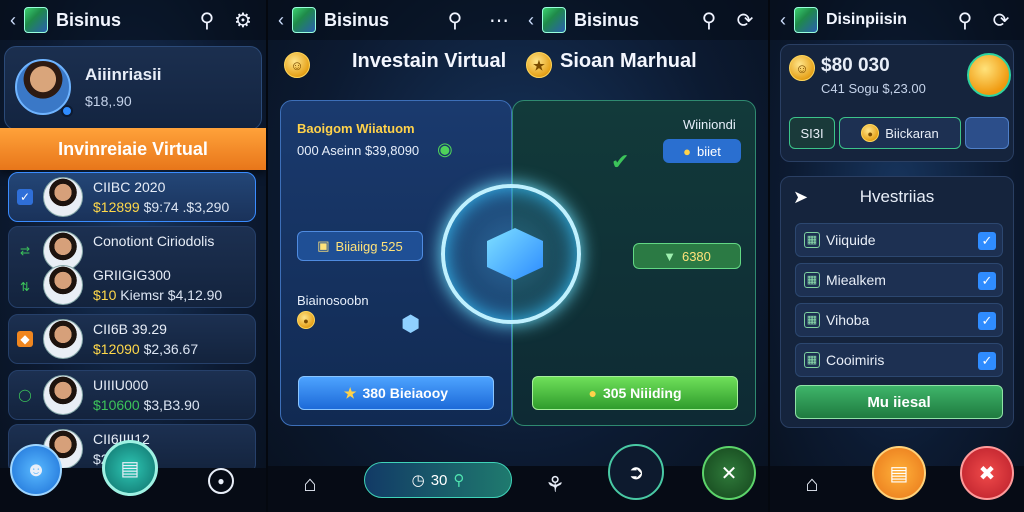 The height and width of the screenshot is (512, 1024). I want to click on record-nav-button: ●, so click(221, 481).